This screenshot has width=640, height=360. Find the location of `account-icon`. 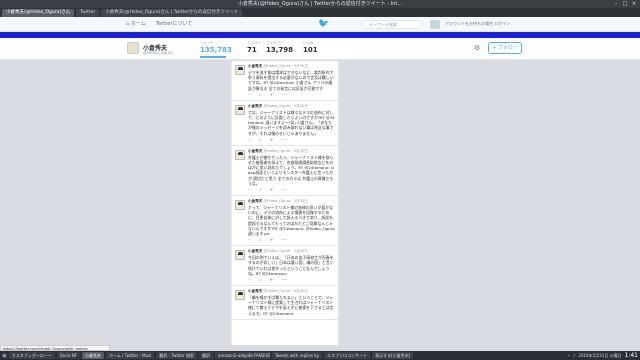

account-icon is located at coordinates (435, 24).